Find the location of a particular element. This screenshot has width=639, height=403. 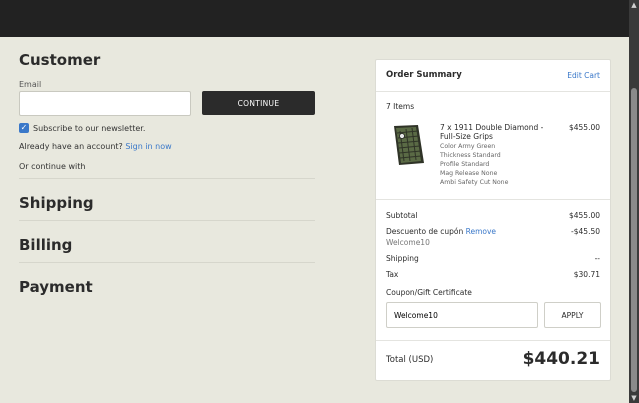

product-option: Color Army Green is located at coordinates (468, 146).